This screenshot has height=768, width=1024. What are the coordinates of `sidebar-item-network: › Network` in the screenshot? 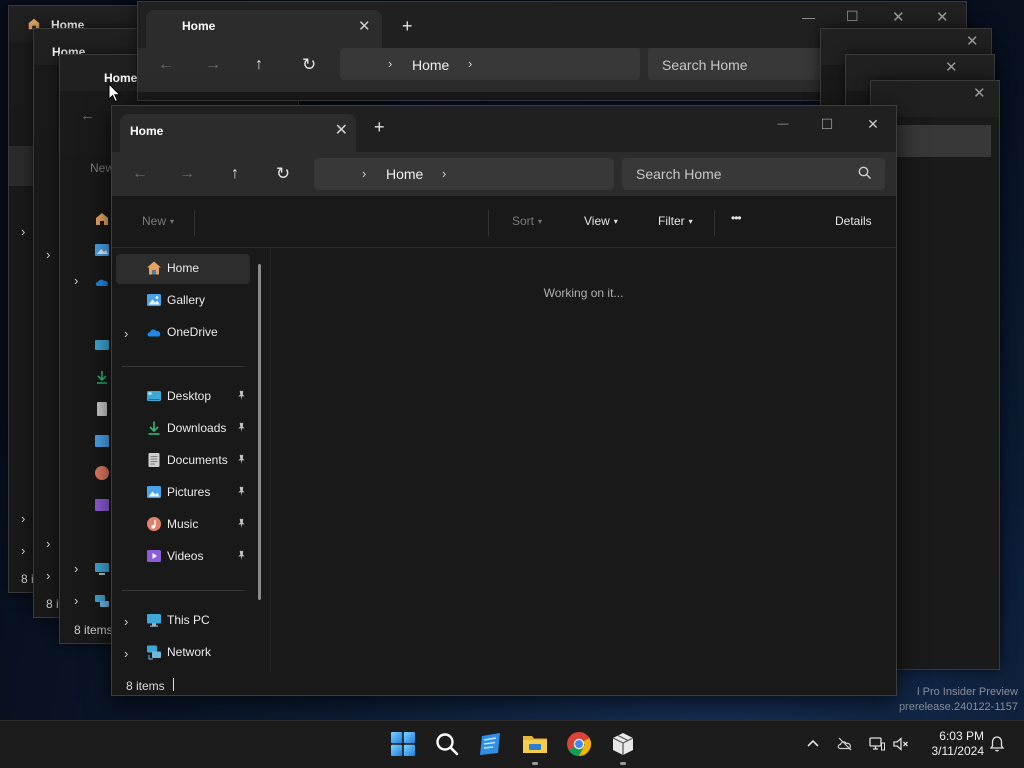 It's located at (183, 653).